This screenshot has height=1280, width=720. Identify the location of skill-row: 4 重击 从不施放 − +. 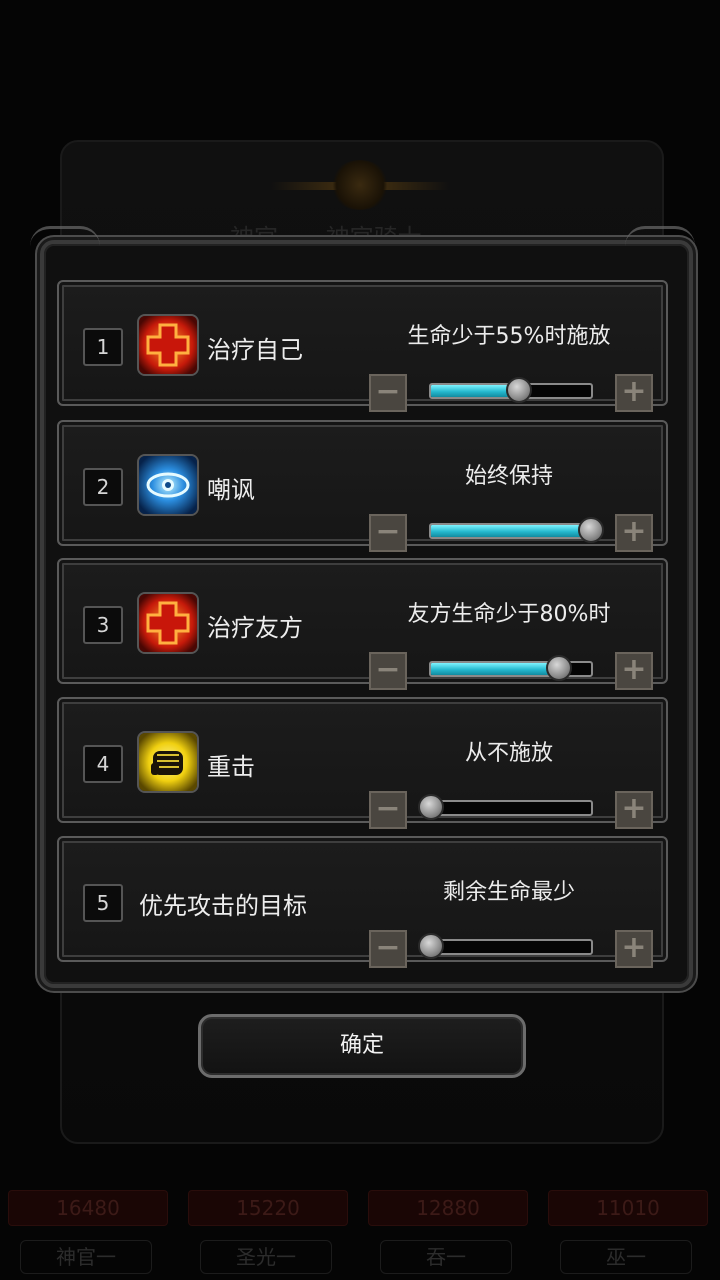
(362, 763).